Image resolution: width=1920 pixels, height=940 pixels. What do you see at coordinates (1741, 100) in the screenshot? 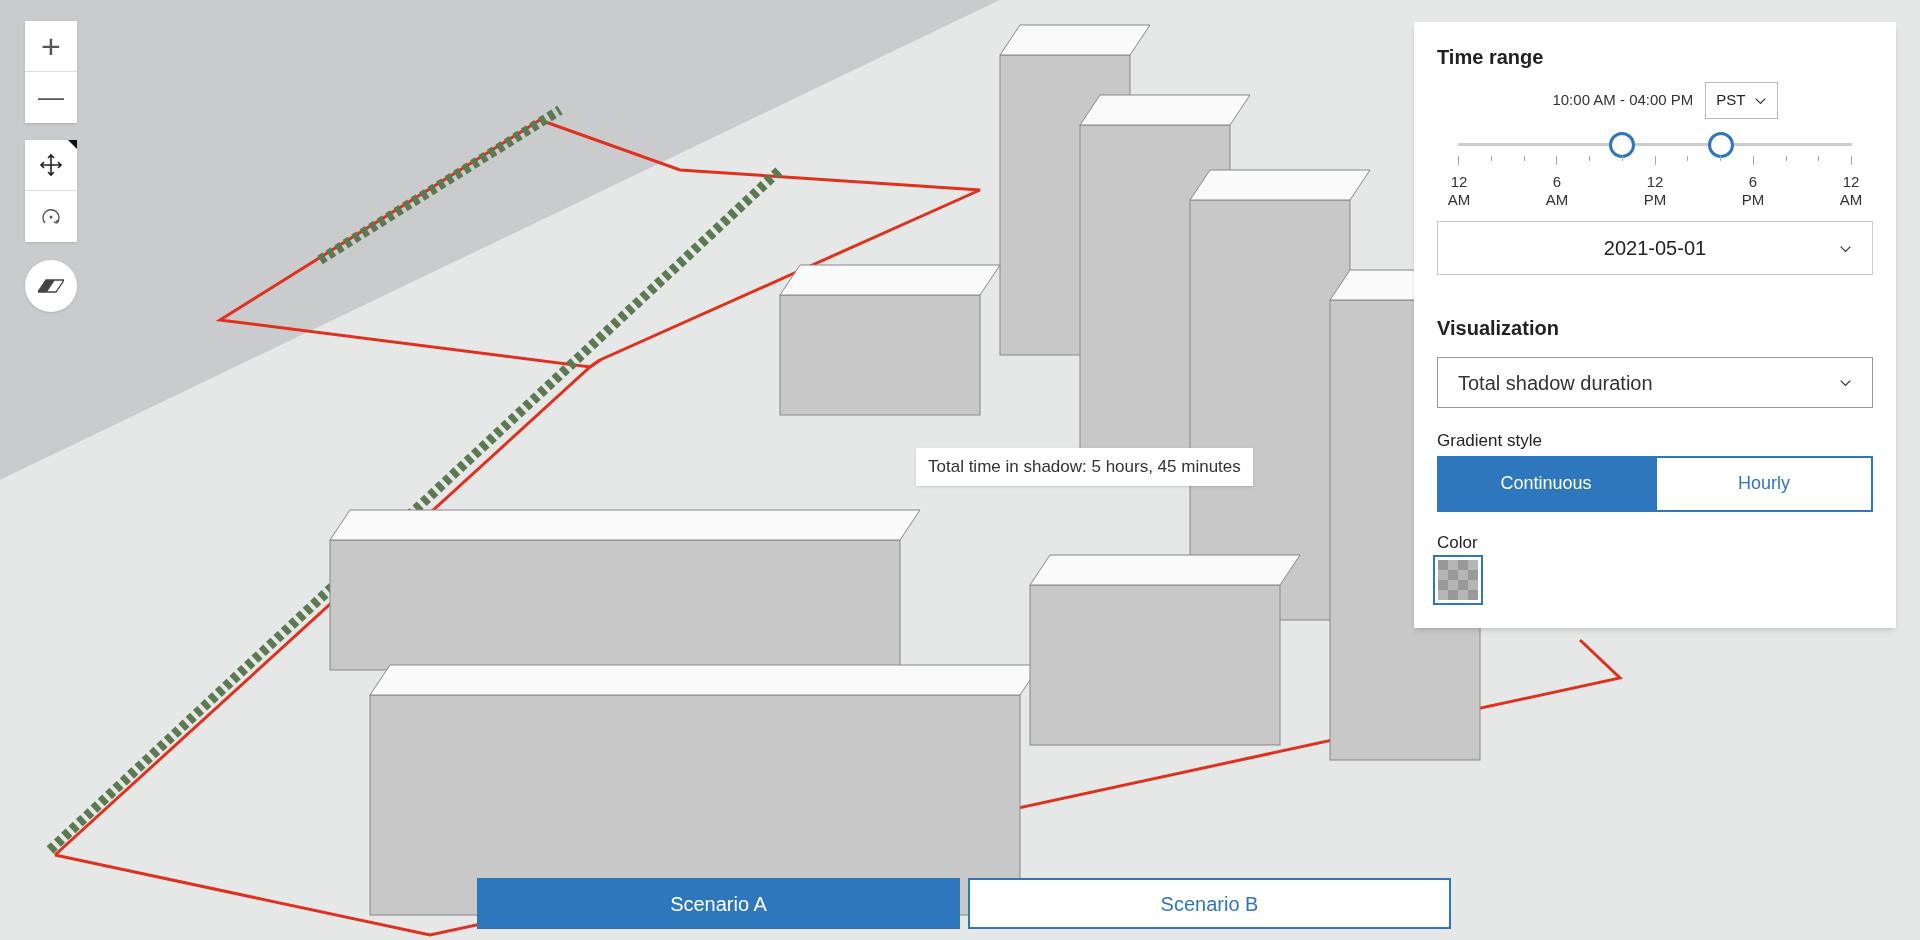
I see `timezone-dropdown: PST` at bounding box center [1741, 100].